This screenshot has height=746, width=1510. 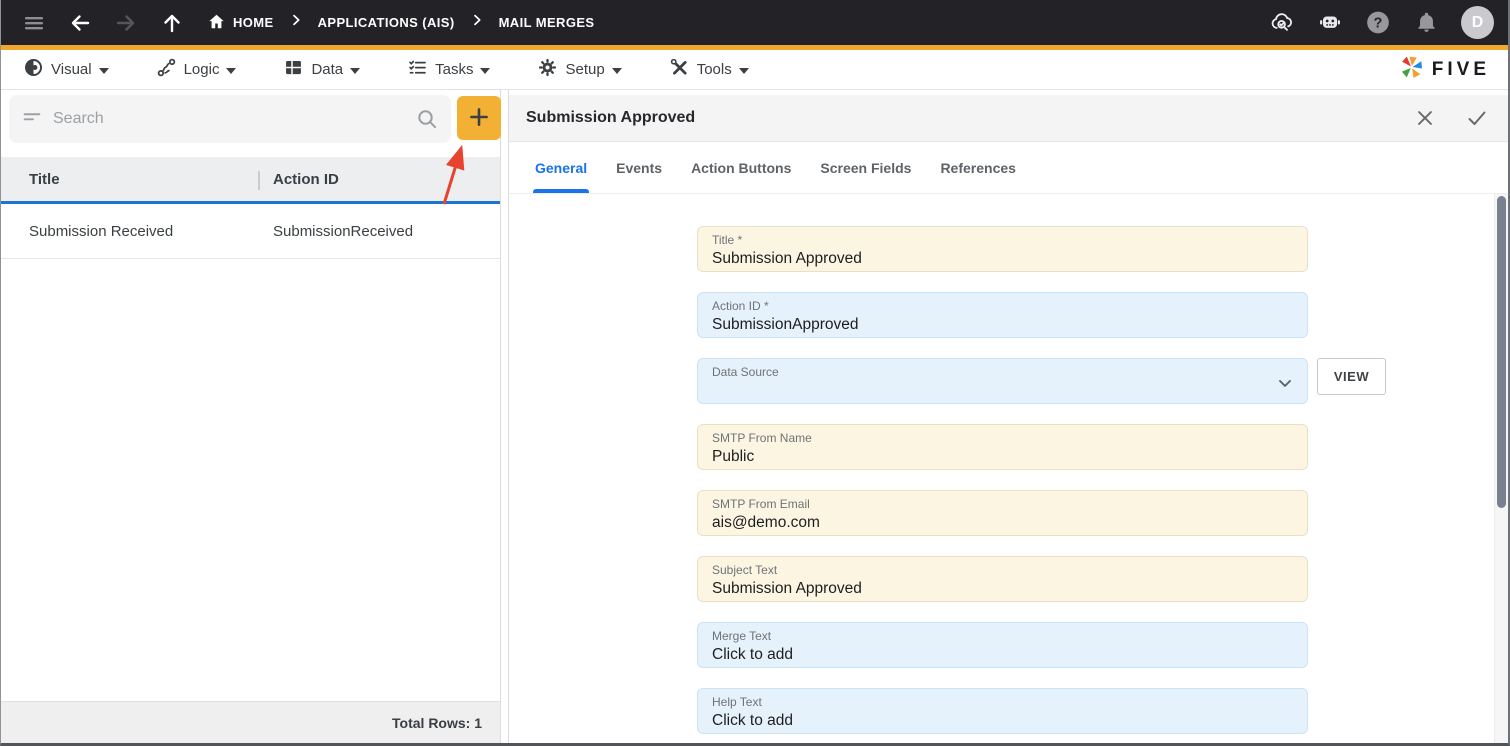 What do you see at coordinates (547, 22) in the screenshot?
I see `breadcrumb-mail-merges: MAIL MERGES` at bounding box center [547, 22].